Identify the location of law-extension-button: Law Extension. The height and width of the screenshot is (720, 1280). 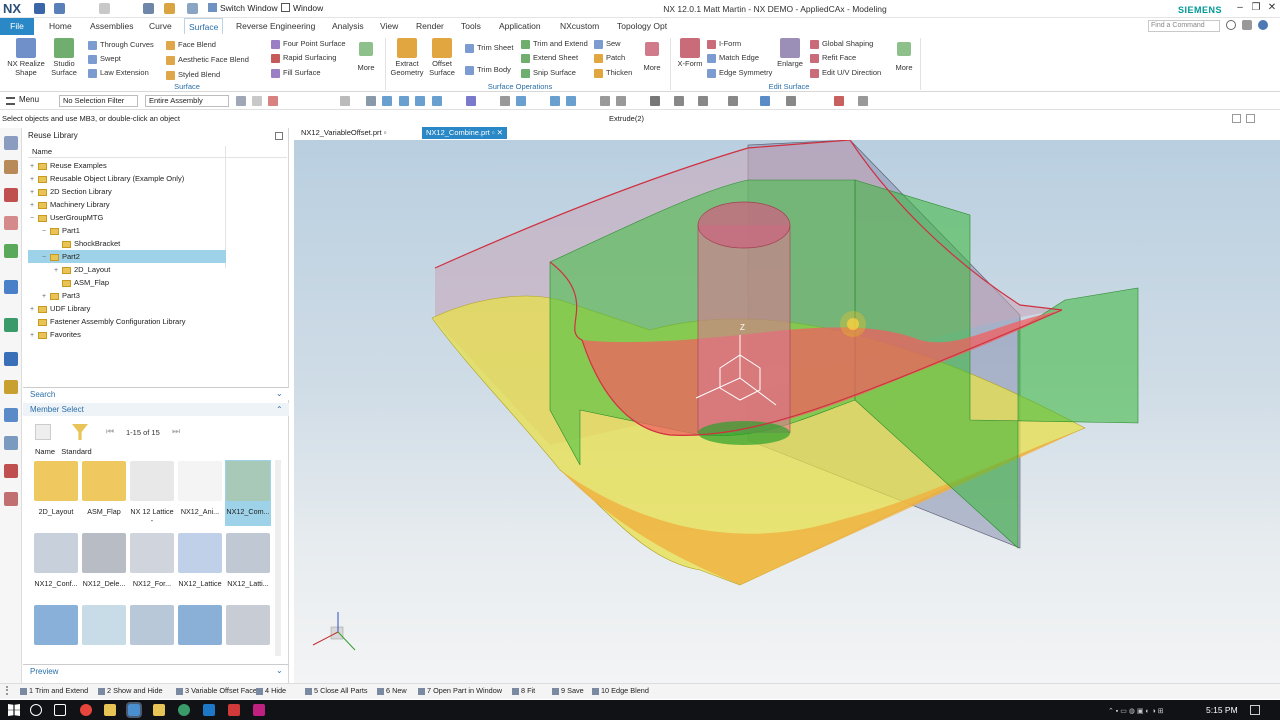
(118, 72).